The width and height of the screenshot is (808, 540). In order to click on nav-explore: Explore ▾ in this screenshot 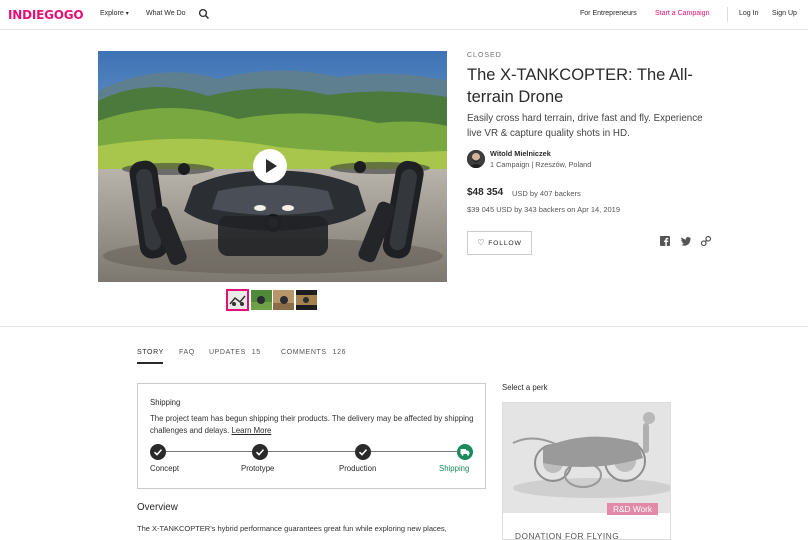, I will do `click(114, 13)`.